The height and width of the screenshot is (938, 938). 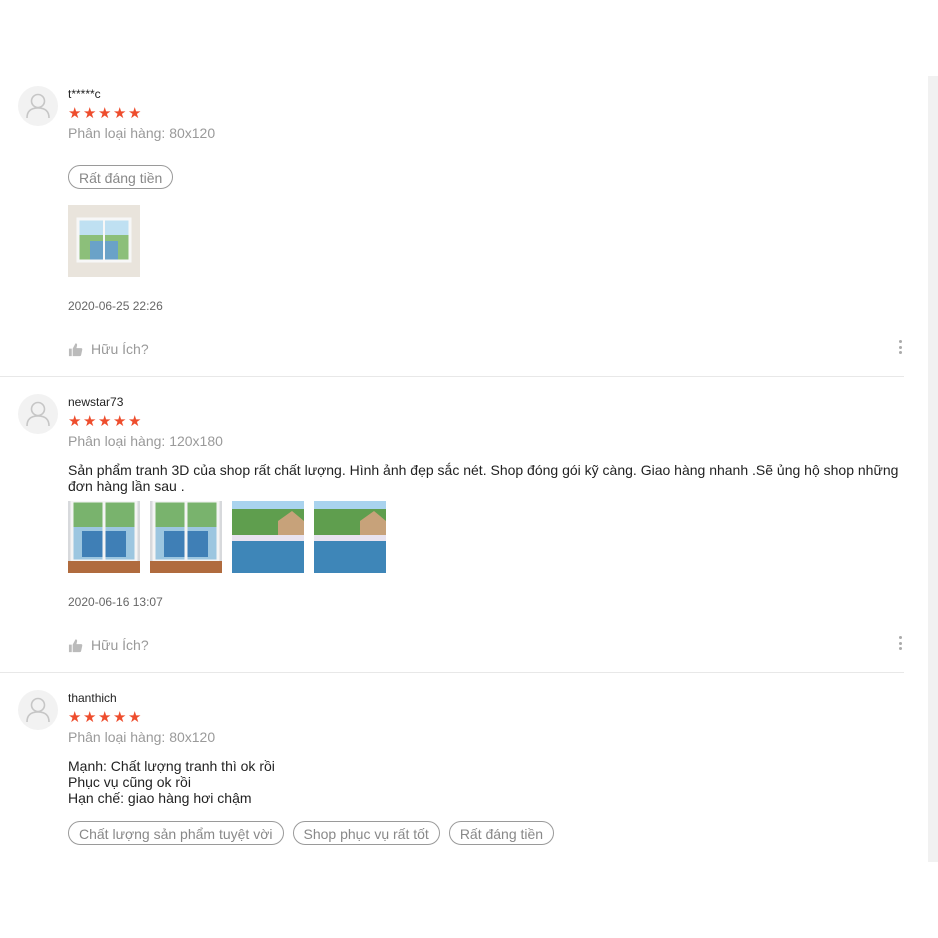 What do you see at coordinates (115, 602) in the screenshot?
I see `review-date: 2020-06-16 13:07` at bounding box center [115, 602].